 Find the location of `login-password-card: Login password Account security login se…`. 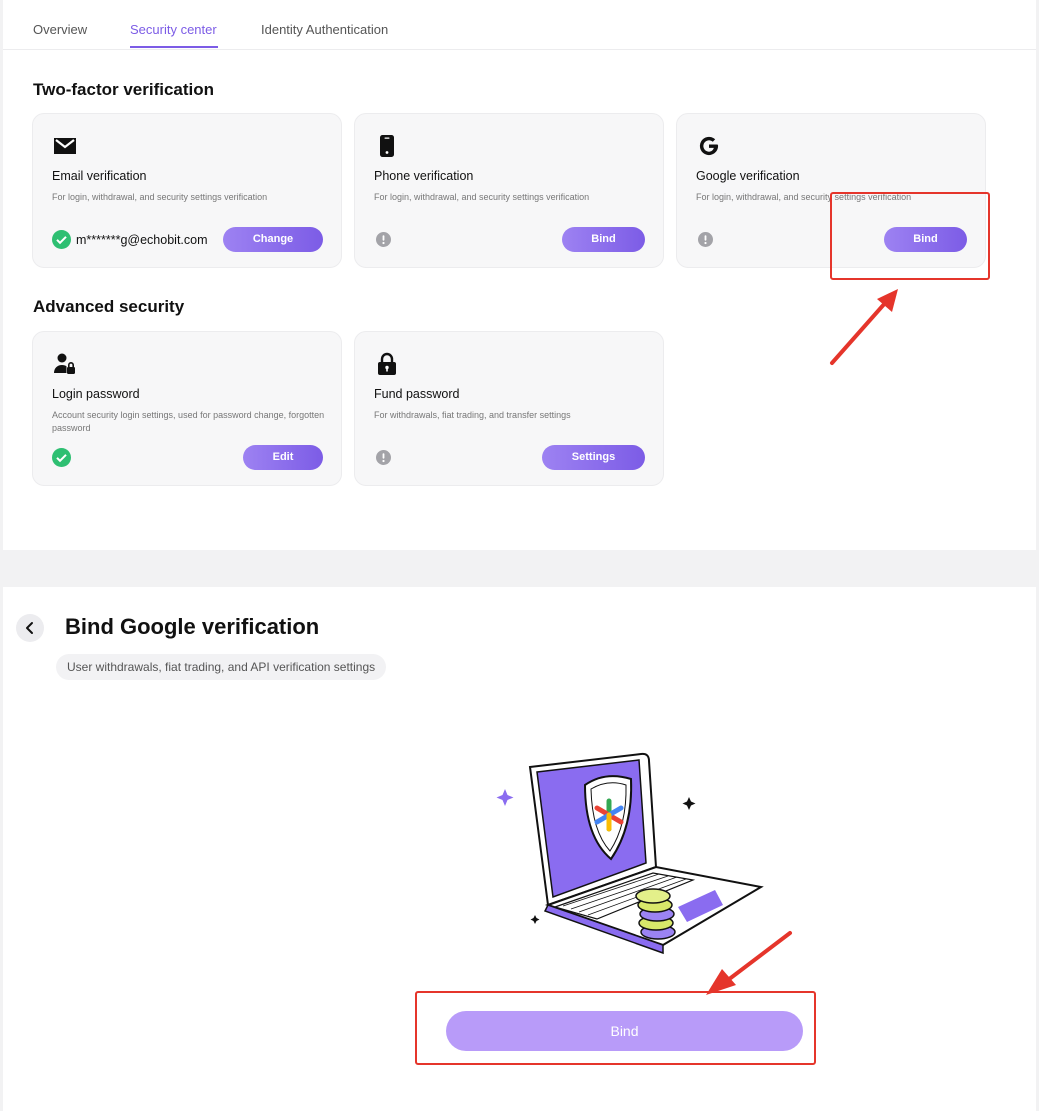

login-password-card: Login password Account security login se… is located at coordinates (187, 408).